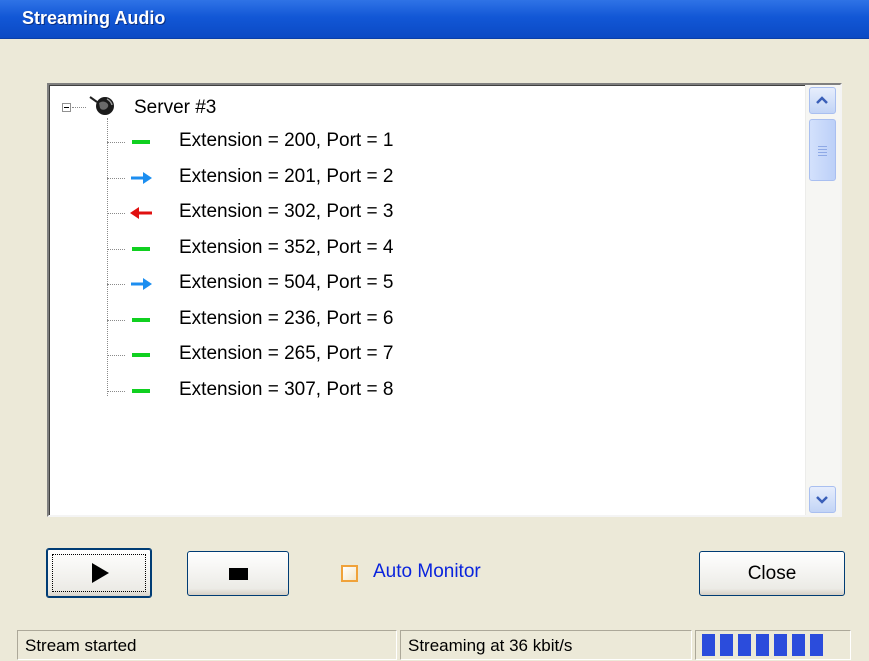 The height and width of the screenshot is (661, 869). Describe the element at coordinates (286, 318) in the screenshot. I see `tree-item-label: Extension = 236, Port = 6` at that location.